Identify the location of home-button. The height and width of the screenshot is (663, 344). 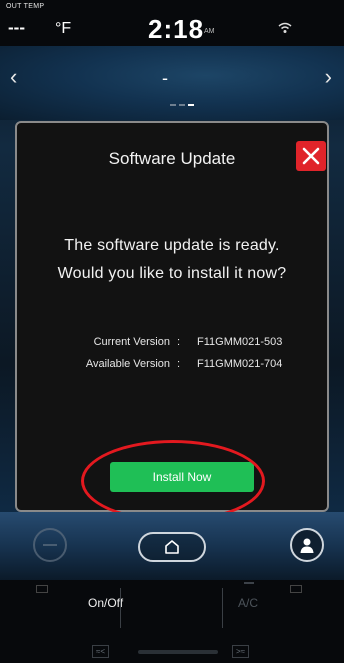
(172, 547).